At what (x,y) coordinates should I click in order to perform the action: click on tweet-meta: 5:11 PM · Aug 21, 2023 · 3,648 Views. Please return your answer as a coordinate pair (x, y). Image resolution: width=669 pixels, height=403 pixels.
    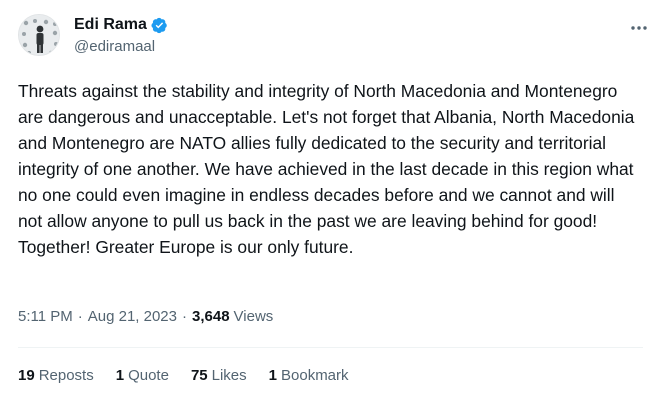
    Looking at the image, I should click on (145, 316).